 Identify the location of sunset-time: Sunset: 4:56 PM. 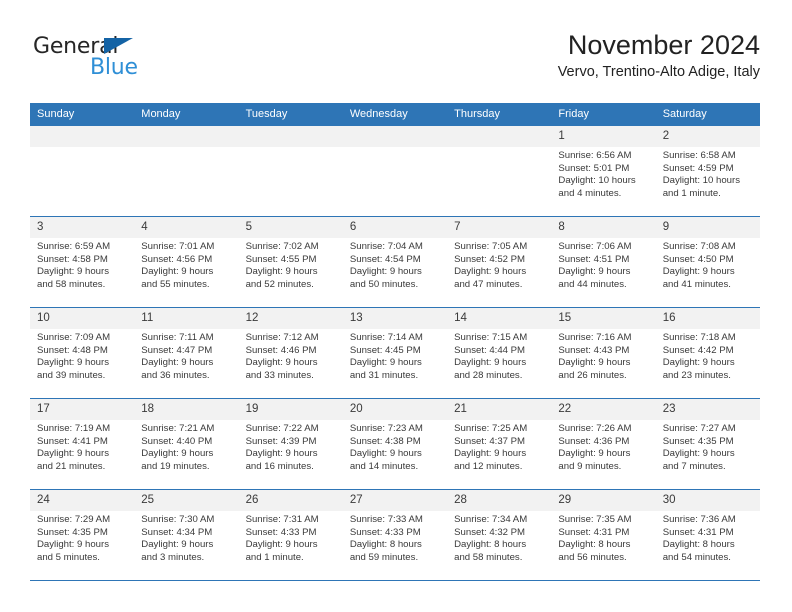
(177, 259).